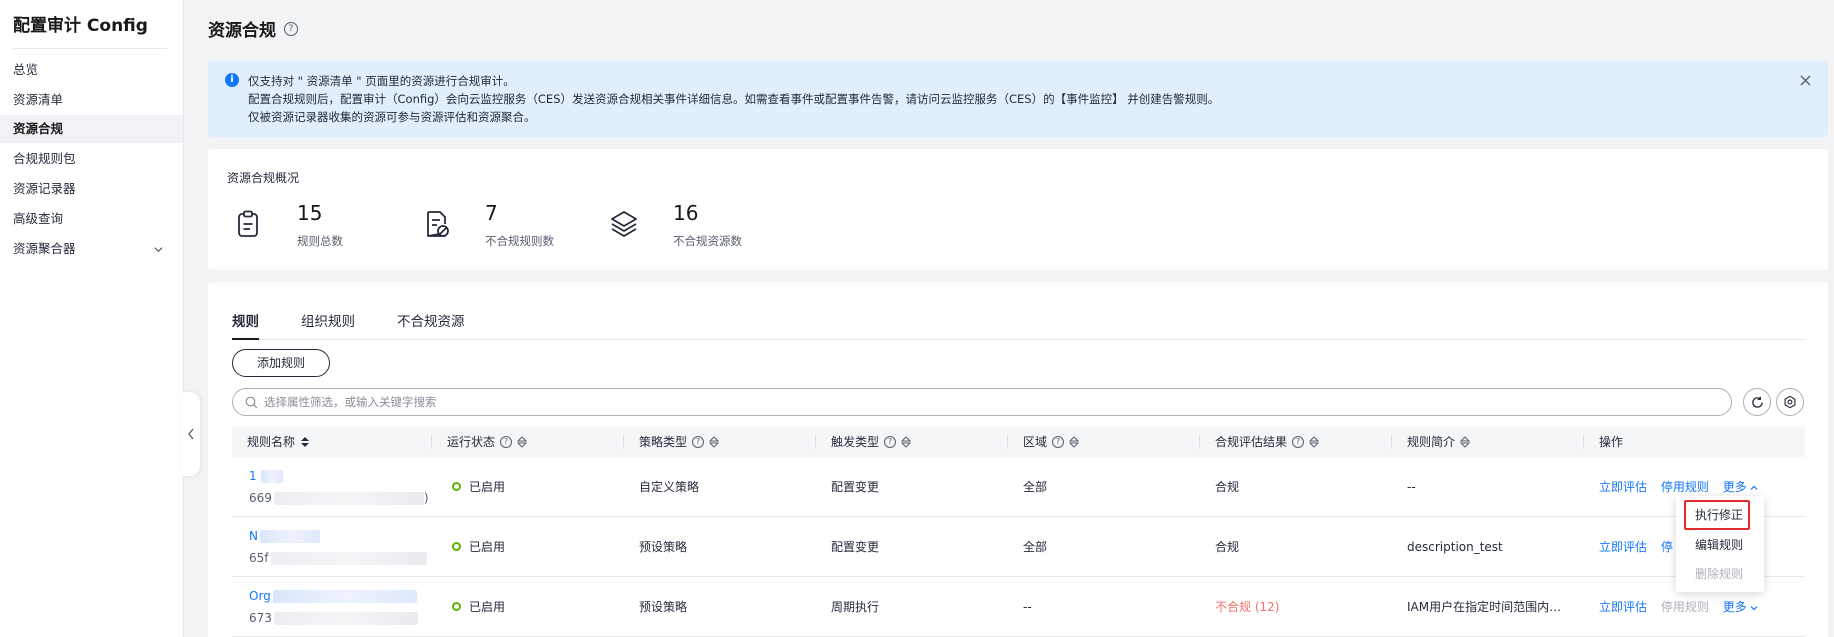 The image size is (1834, 637). Describe the element at coordinates (260, 618) in the screenshot. I see `rule-id-text: 673` at that location.